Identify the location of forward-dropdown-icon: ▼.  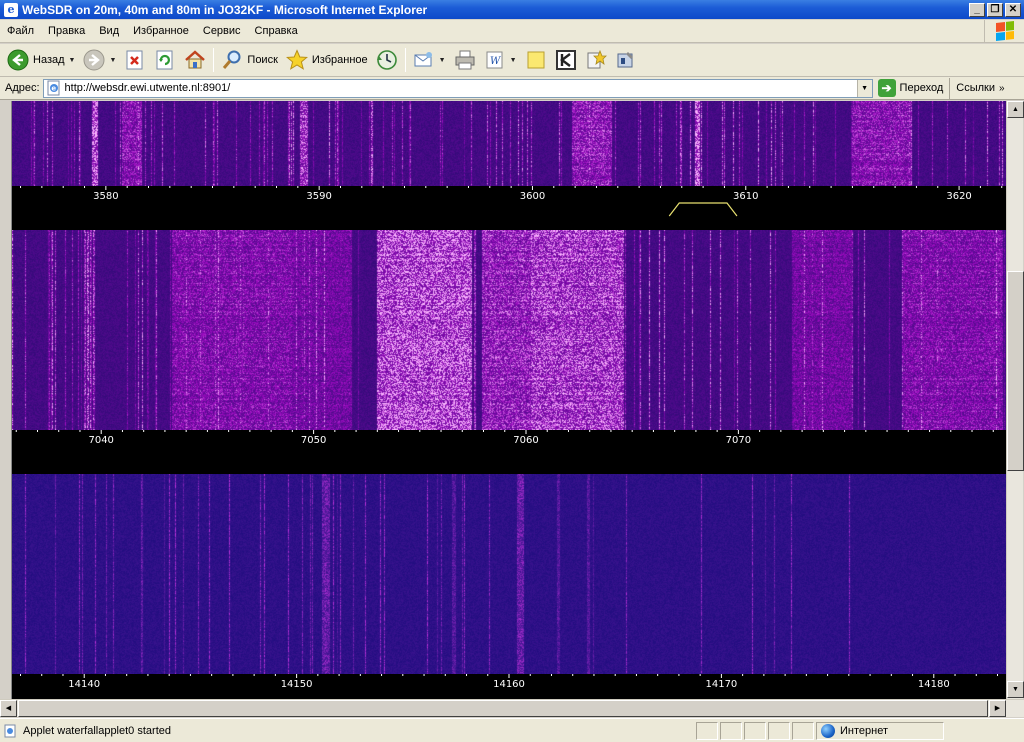
(112, 60).